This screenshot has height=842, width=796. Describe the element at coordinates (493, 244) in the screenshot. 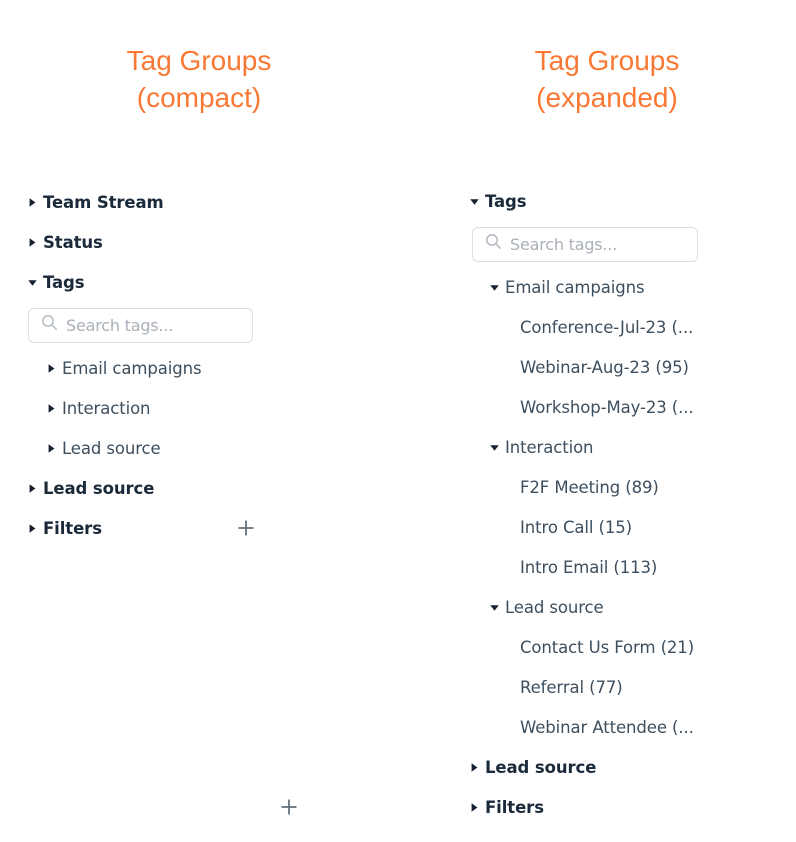

I see `search-icon` at that location.